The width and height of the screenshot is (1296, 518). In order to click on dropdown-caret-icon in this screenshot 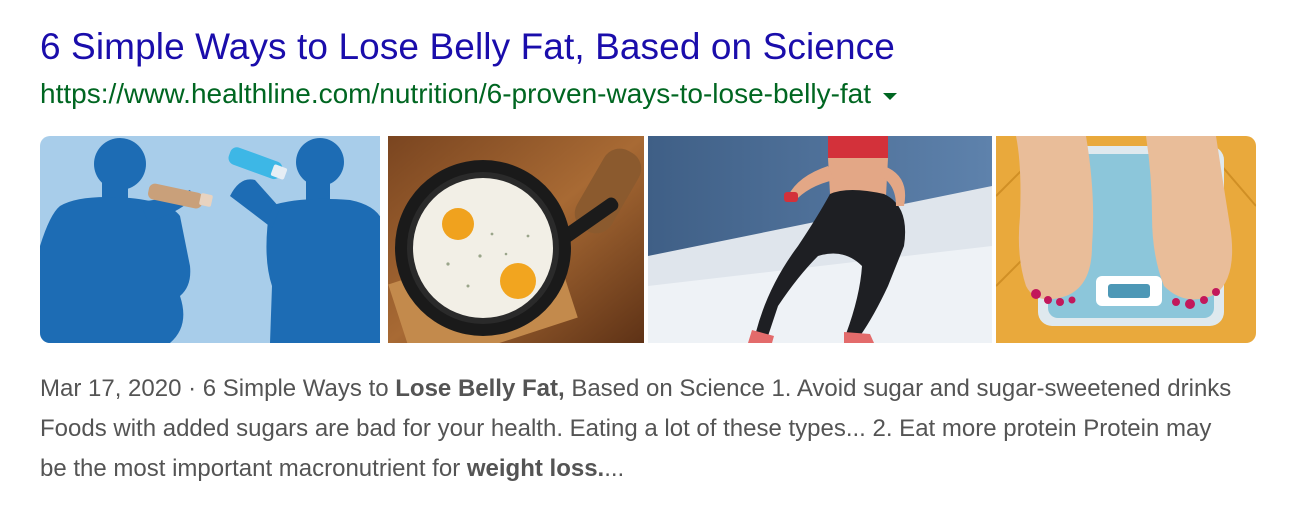, I will do `click(890, 96)`.